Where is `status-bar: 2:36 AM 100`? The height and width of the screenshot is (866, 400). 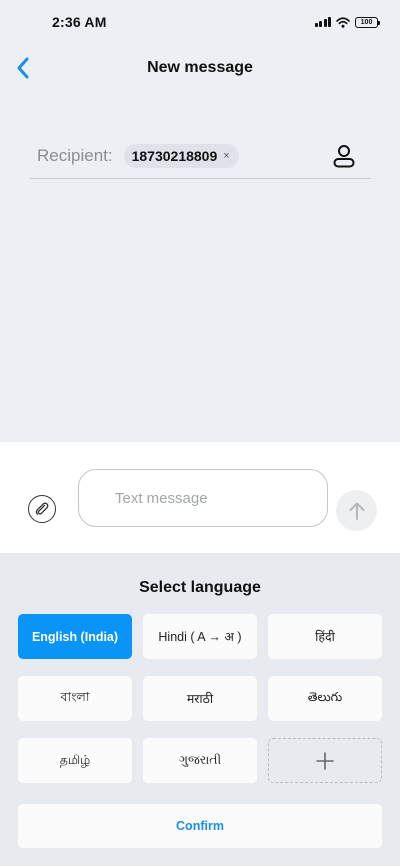 status-bar: 2:36 AM 100 is located at coordinates (200, 22).